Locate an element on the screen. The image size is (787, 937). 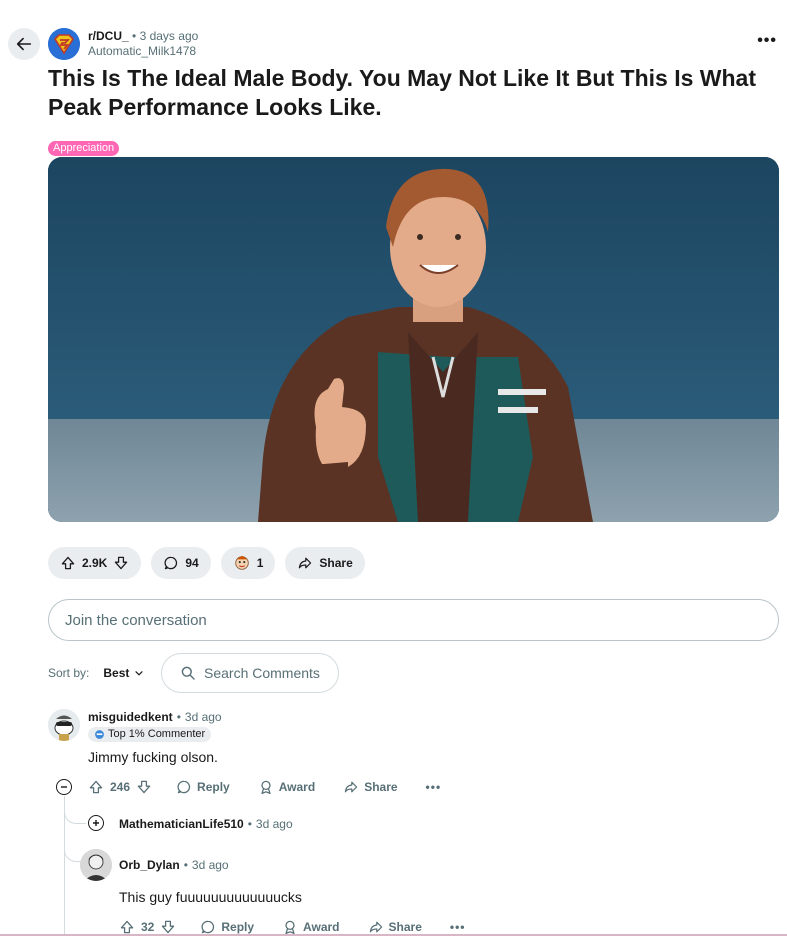
award-count: 1 is located at coordinates (260, 563).